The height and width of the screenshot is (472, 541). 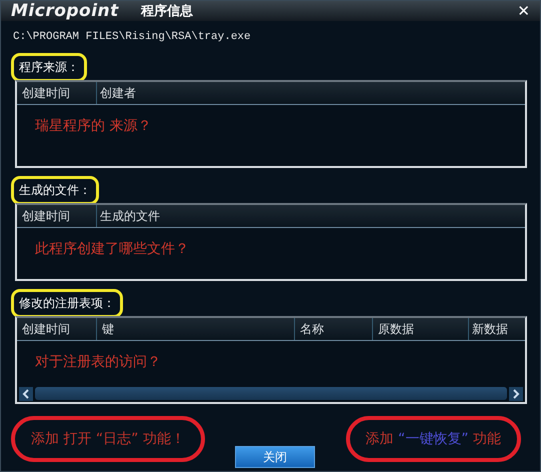 What do you see at coordinates (112, 249) in the screenshot?
I see `annotation-text: 此程序创建了哪些文件？` at bounding box center [112, 249].